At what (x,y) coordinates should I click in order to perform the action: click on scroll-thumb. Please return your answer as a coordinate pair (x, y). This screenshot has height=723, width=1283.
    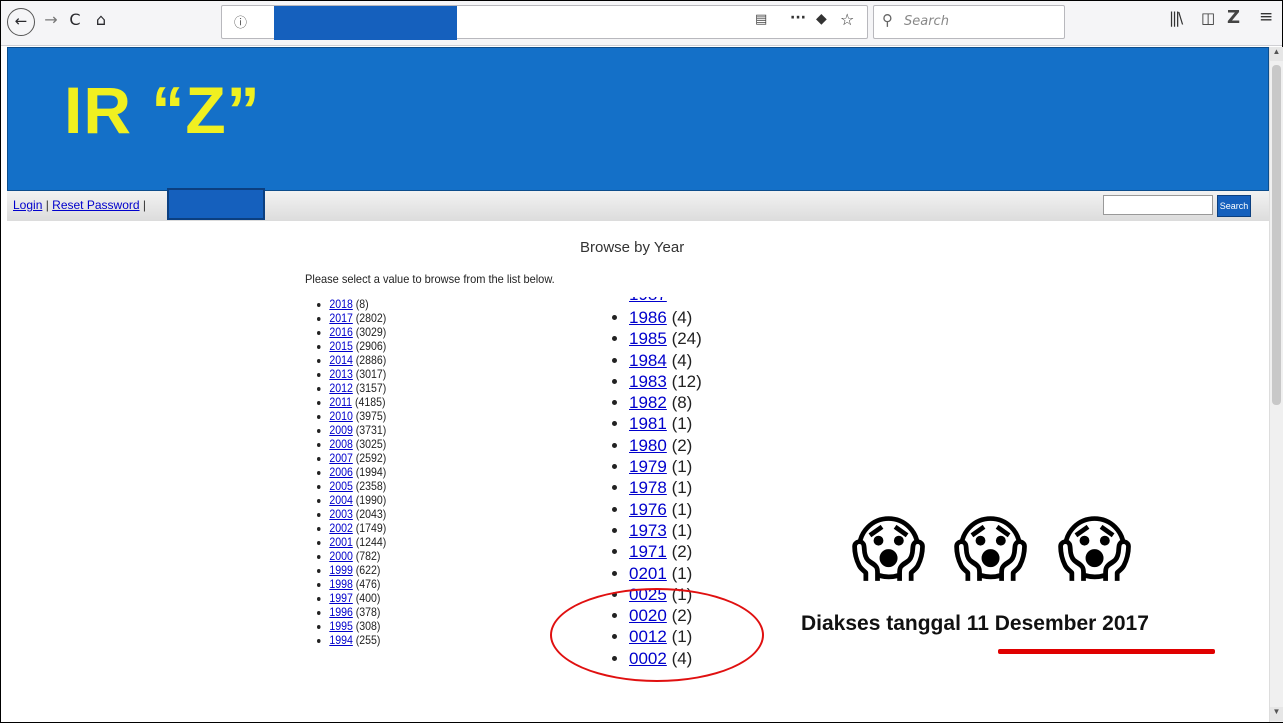
    Looking at the image, I should click on (1276, 235).